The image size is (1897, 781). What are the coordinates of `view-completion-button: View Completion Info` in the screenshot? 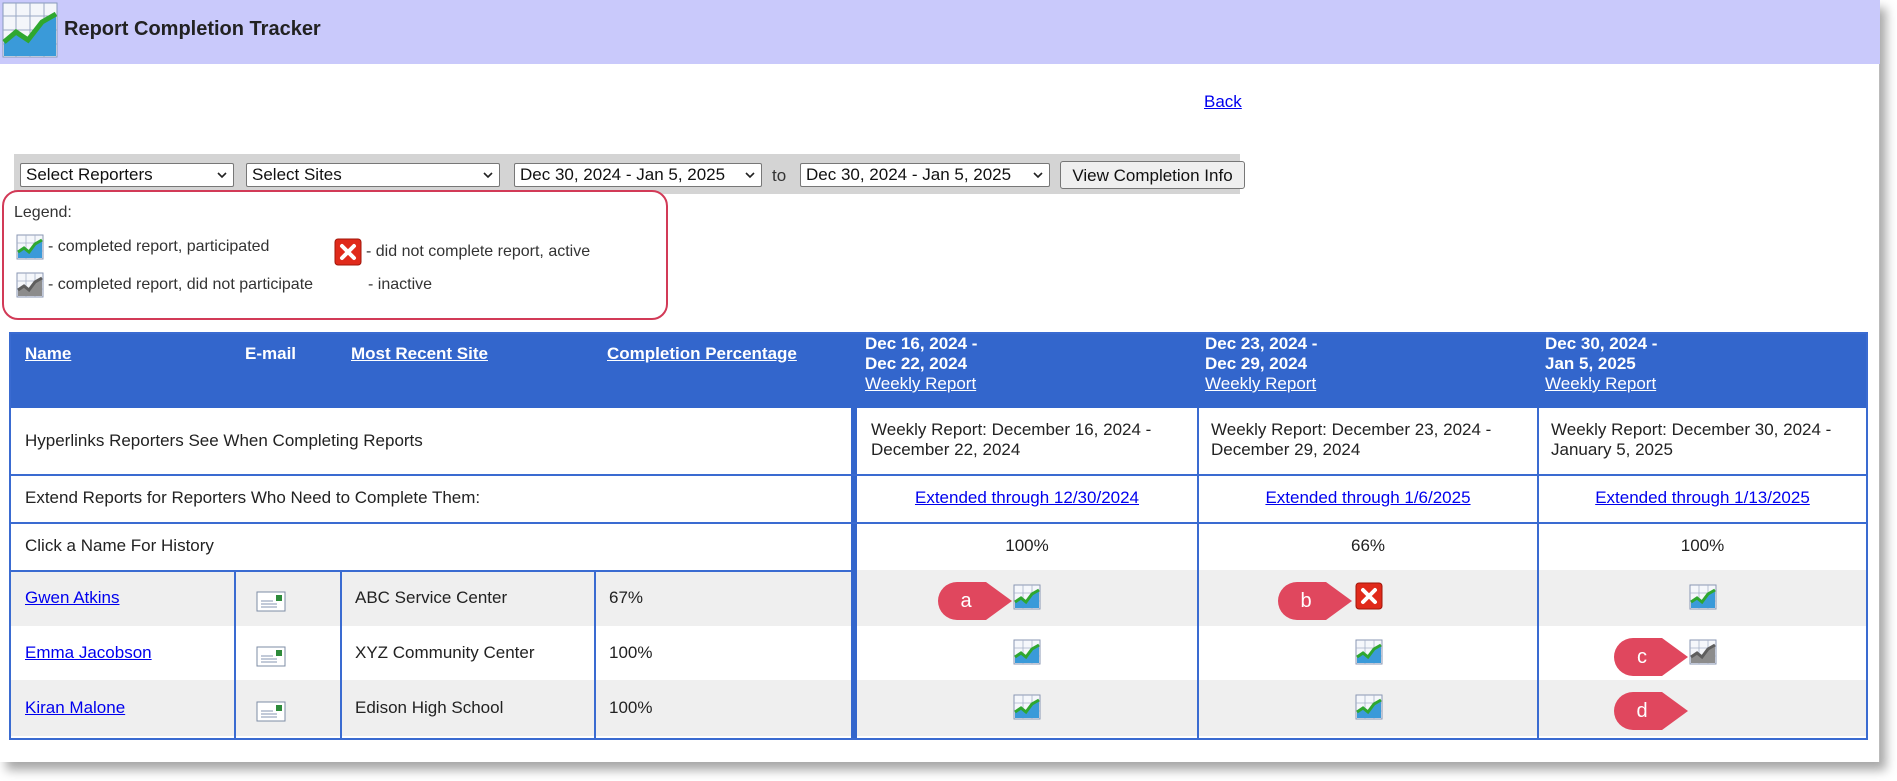 It's located at (1152, 175).